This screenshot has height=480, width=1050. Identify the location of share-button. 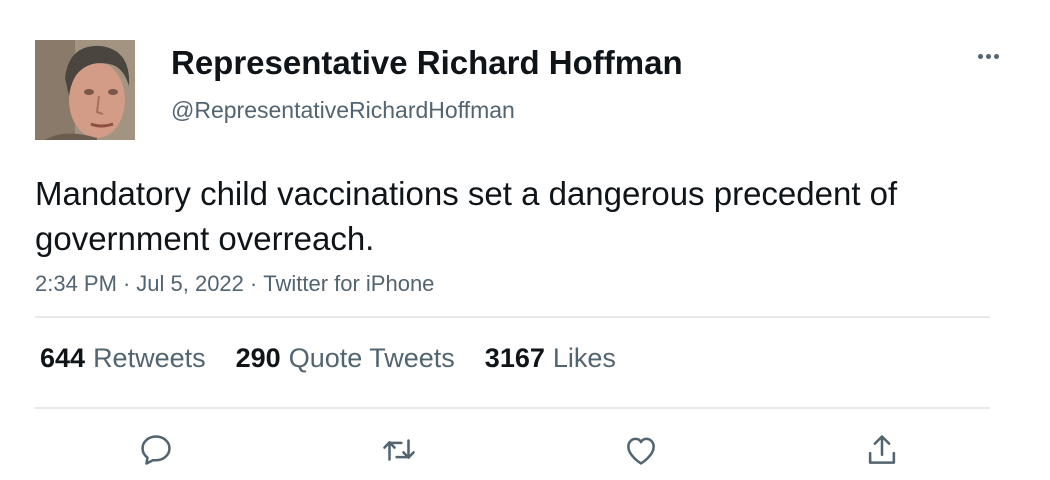
(882, 450).